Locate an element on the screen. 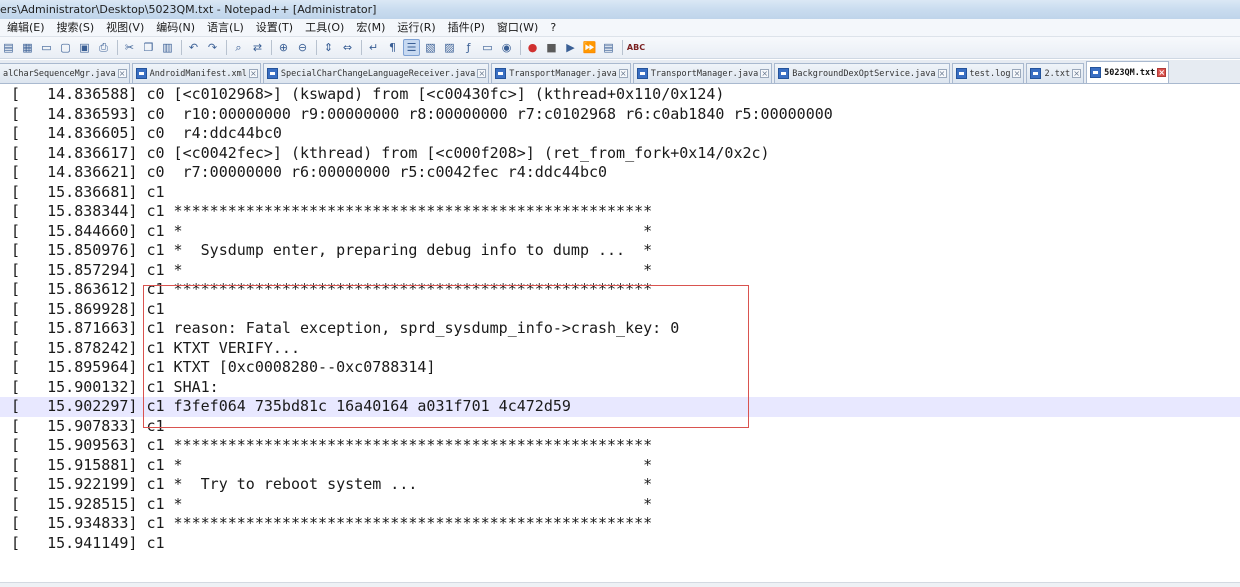 The image size is (1240, 587). undo-icon: ↶ is located at coordinates (193, 47).